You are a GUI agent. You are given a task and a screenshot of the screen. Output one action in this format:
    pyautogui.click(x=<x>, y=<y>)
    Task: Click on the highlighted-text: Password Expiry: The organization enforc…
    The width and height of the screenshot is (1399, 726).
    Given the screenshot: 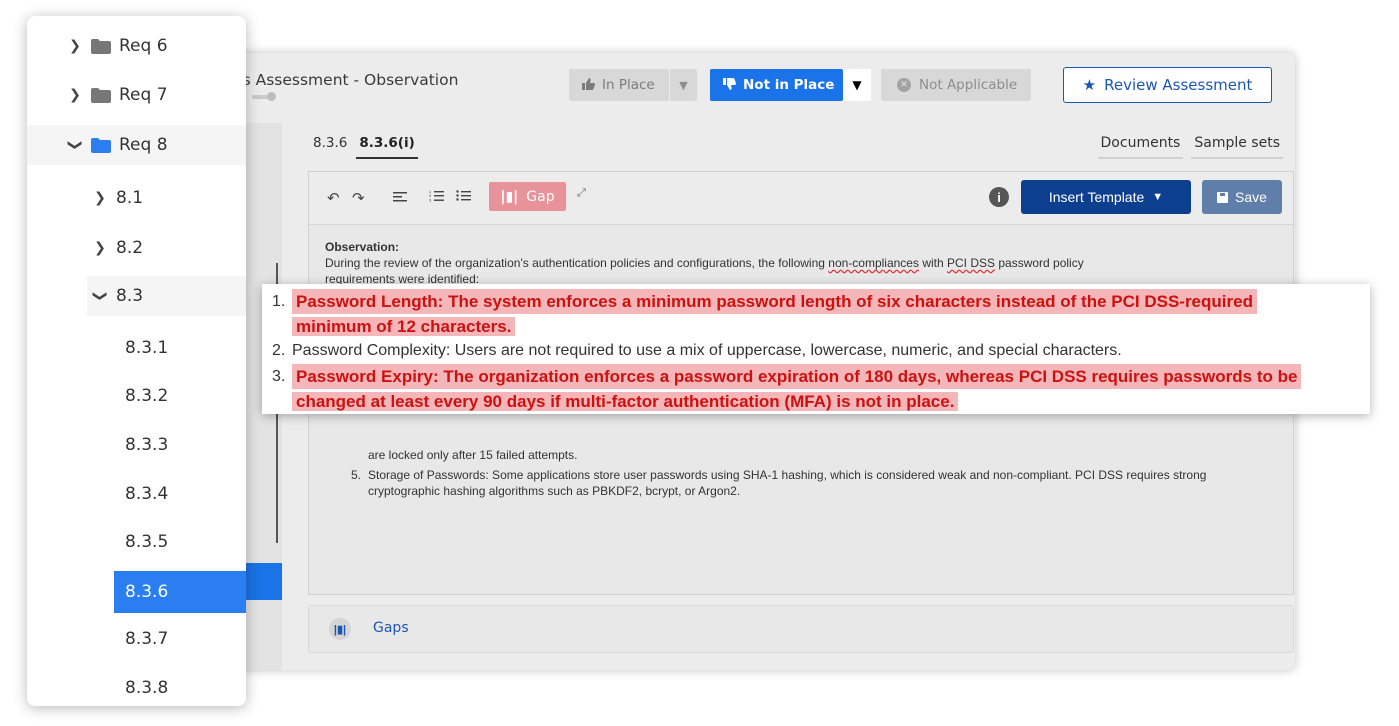 What is the action you would take?
    pyautogui.click(x=797, y=376)
    